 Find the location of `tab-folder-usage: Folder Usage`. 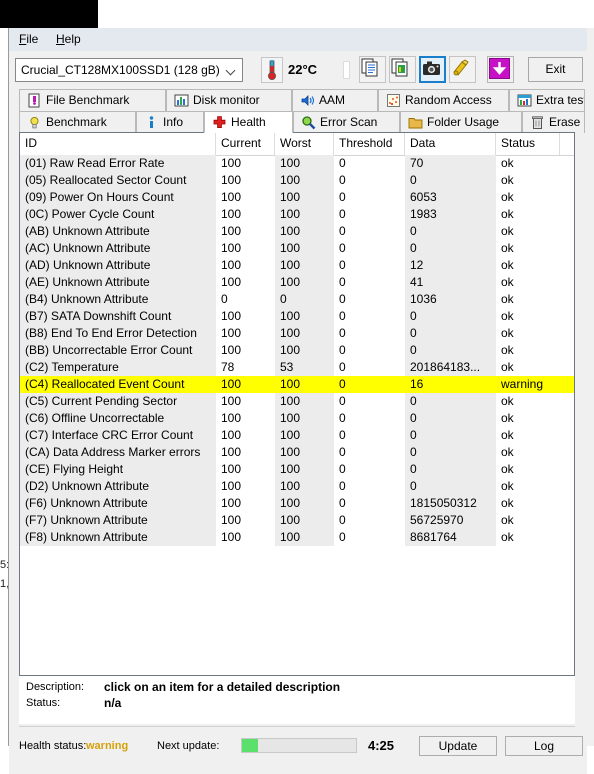

tab-folder-usage: Folder Usage is located at coordinates (461, 122).